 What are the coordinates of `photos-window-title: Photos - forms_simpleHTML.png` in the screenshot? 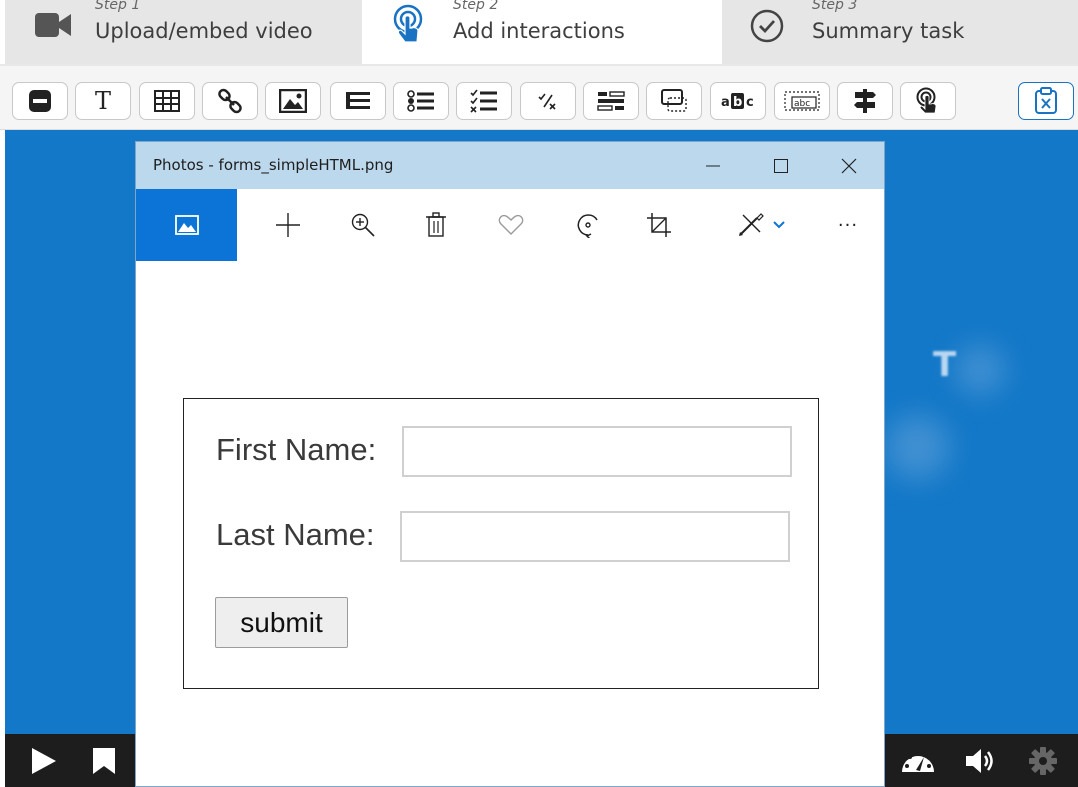 It's located at (273, 165).